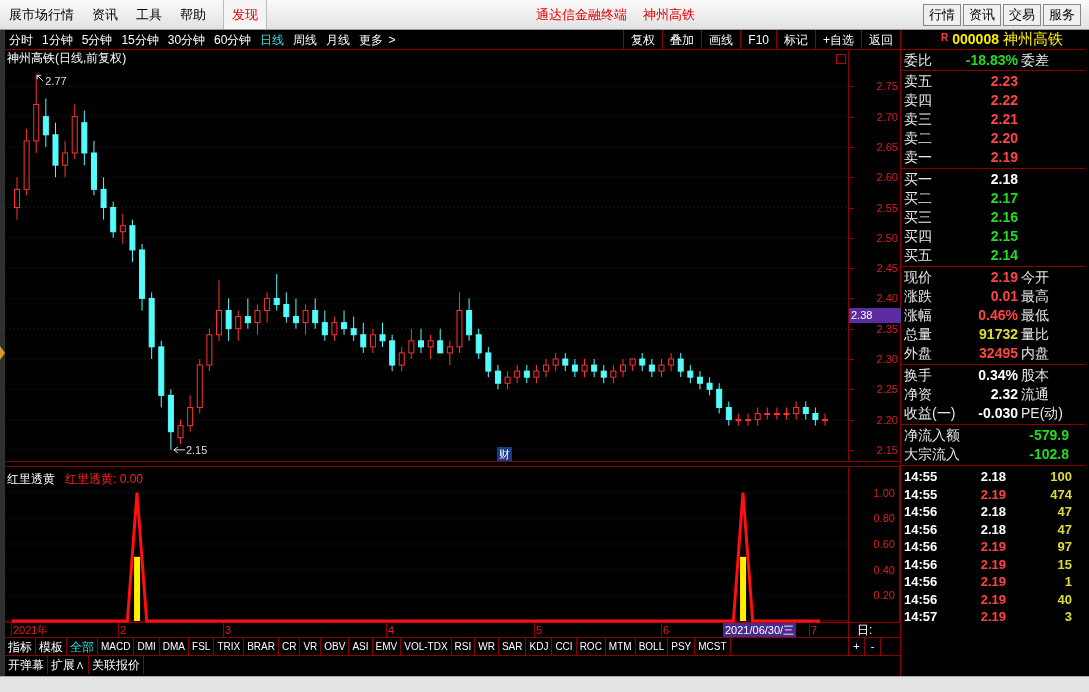 The width and height of the screenshot is (1089, 692). What do you see at coordinates (361, 646) in the screenshot?
I see `indicator-tab: ASI` at bounding box center [361, 646].